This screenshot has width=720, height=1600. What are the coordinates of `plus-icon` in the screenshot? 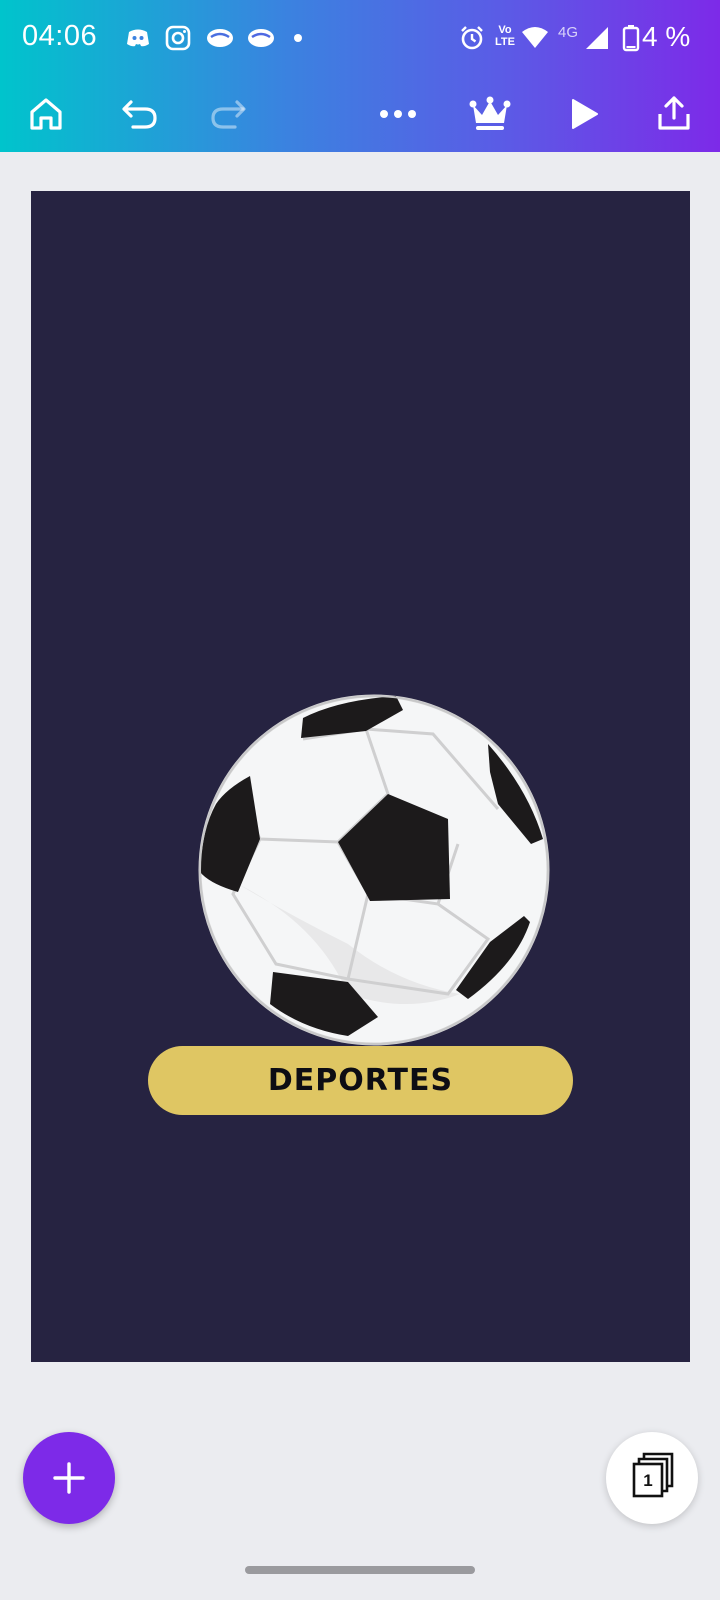 It's located at (69, 1478).